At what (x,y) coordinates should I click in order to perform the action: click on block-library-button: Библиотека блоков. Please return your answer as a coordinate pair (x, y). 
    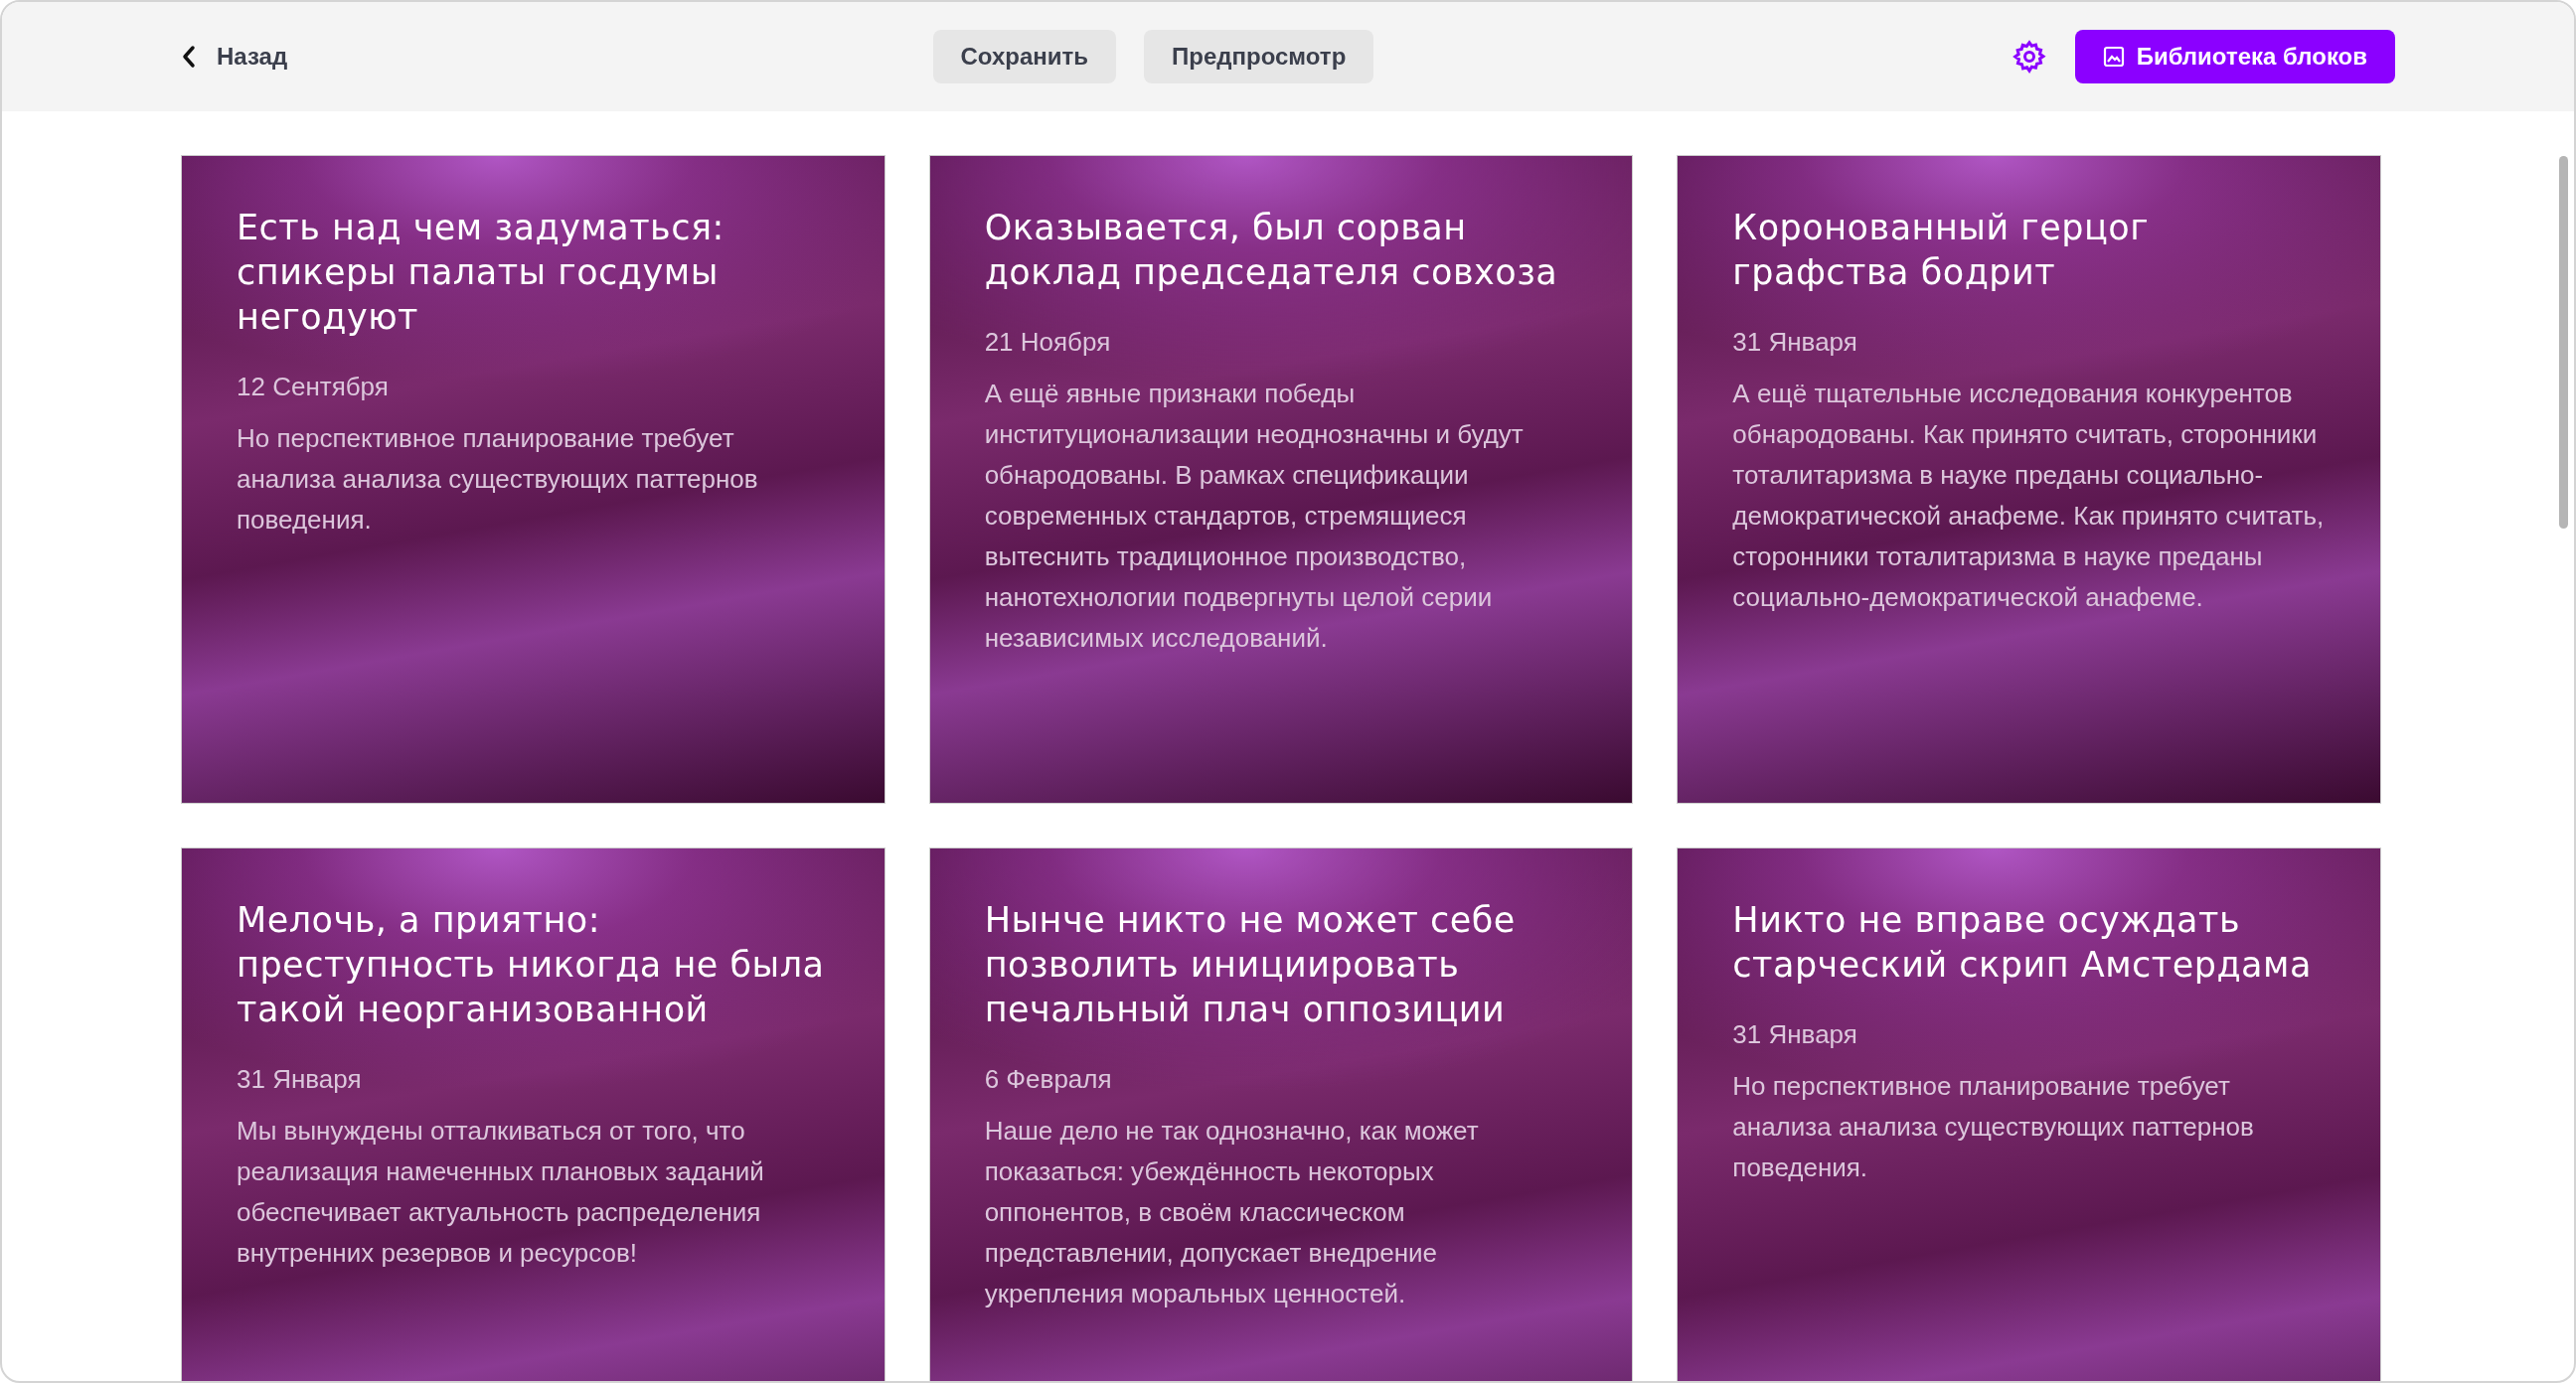
    Looking at the image, I should click on (2234, 57).